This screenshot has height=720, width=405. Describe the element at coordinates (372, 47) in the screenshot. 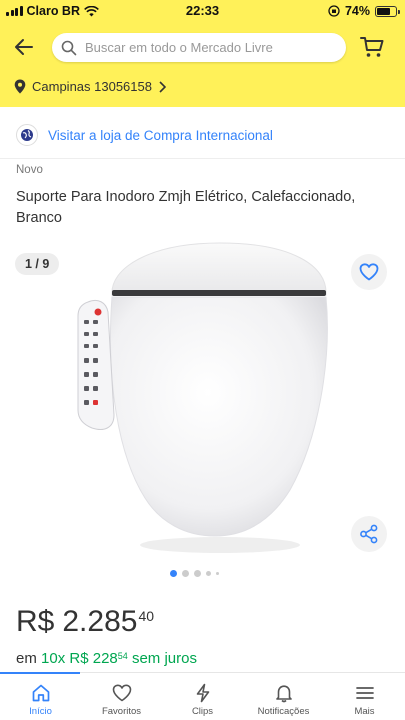

I see `cart-icon` at that location.